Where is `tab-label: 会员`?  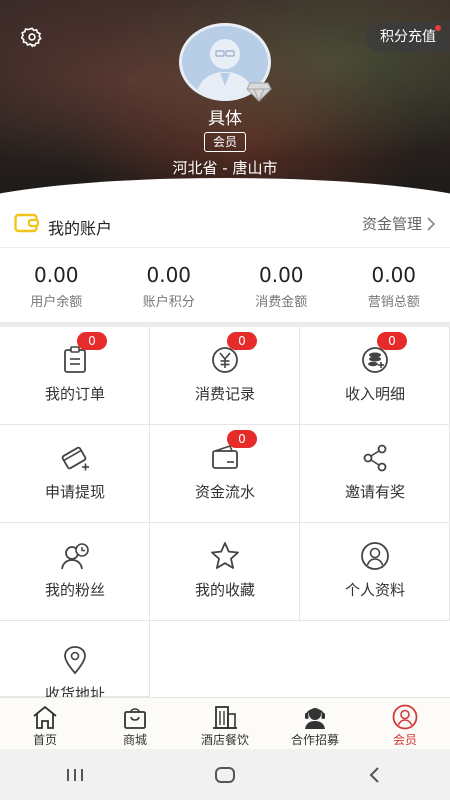 tab-label: 会员 is located at coordinates (404, 740).